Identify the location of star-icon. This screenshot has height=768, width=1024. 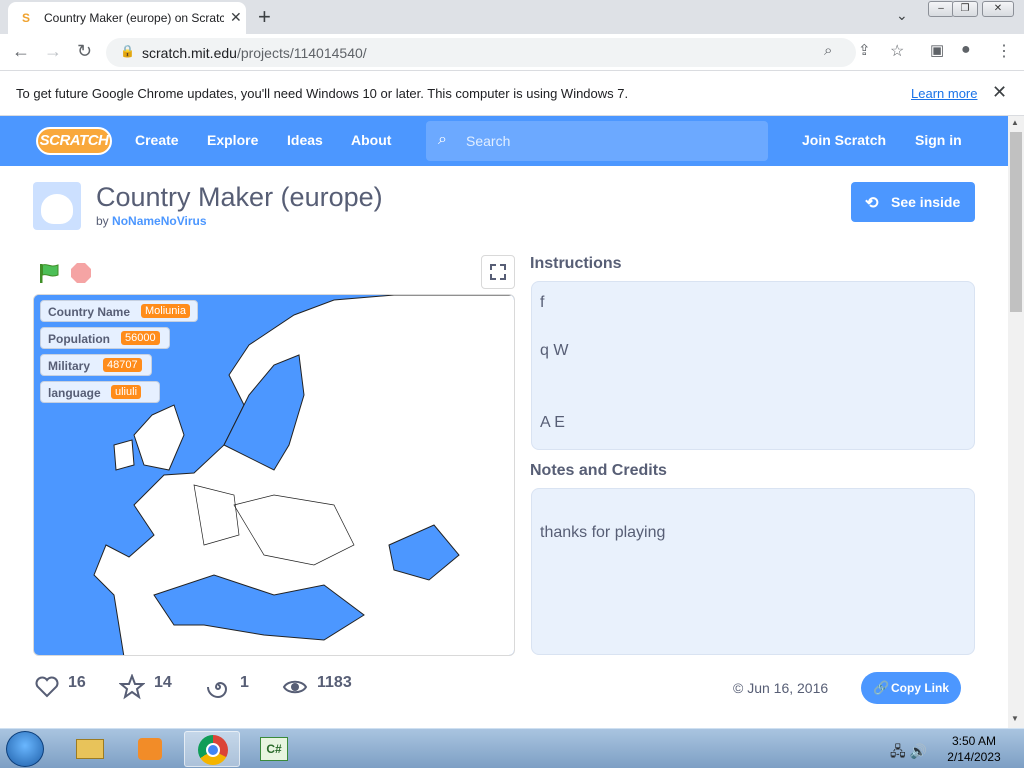
(132, 687).